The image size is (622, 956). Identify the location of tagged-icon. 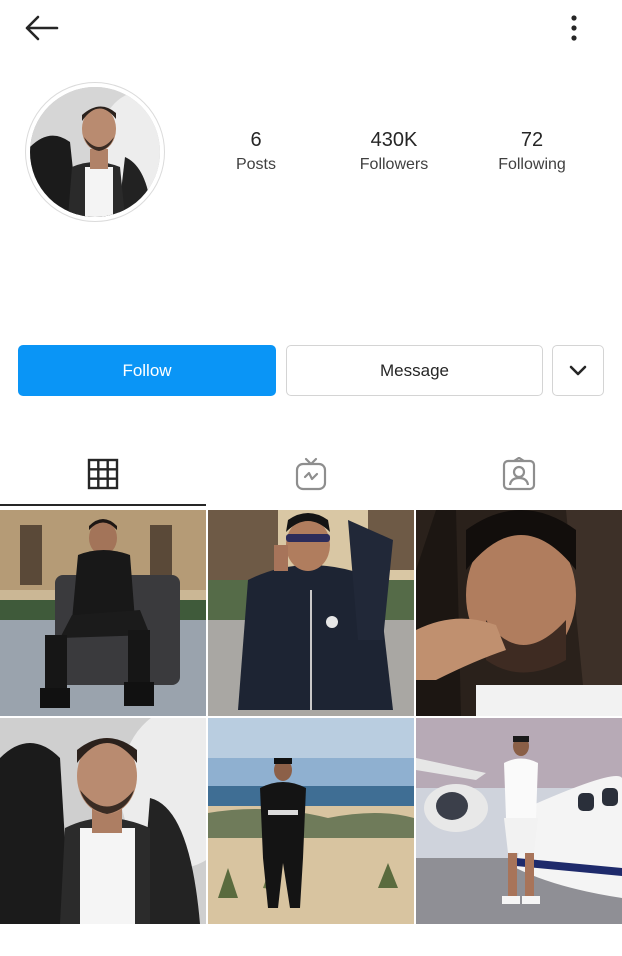
(519, 474).